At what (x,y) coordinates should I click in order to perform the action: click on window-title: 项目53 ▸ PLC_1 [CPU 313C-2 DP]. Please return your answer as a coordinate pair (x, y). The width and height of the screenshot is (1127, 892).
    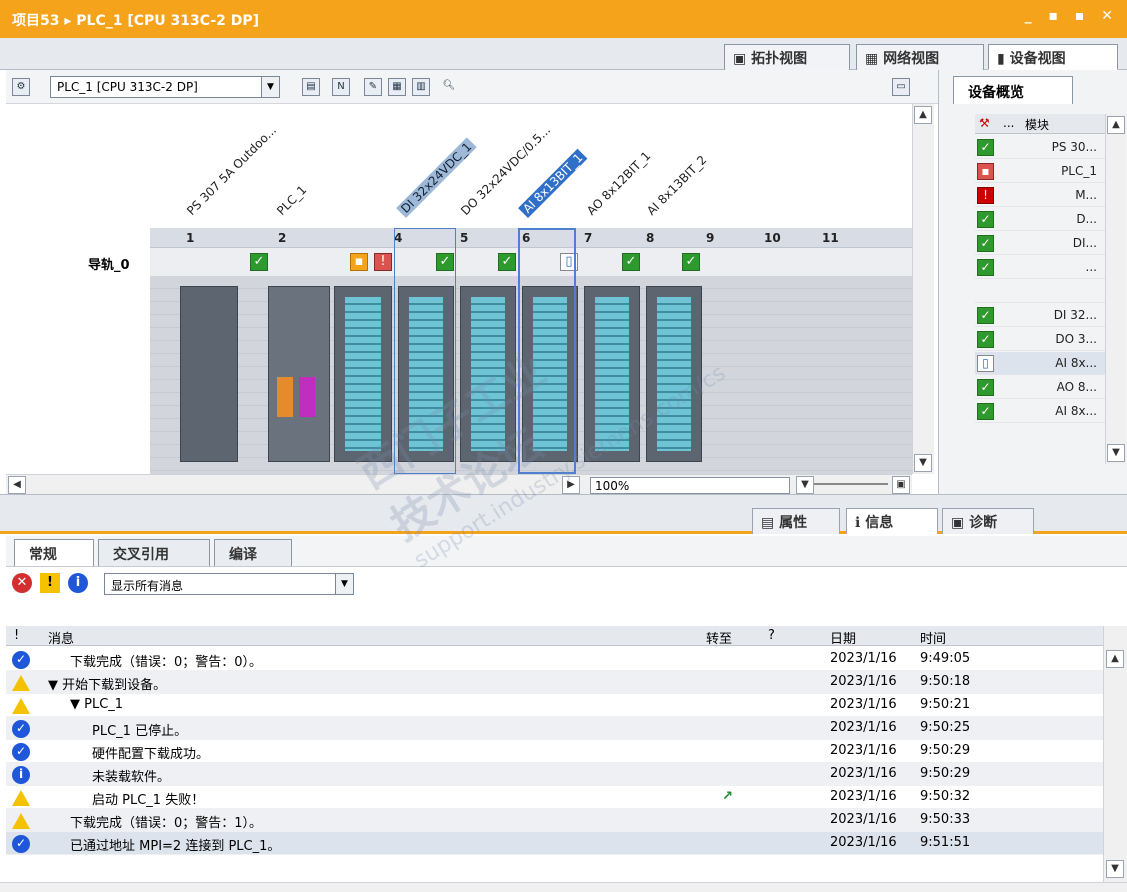
    Looking at the image, I should click on (136, 21).